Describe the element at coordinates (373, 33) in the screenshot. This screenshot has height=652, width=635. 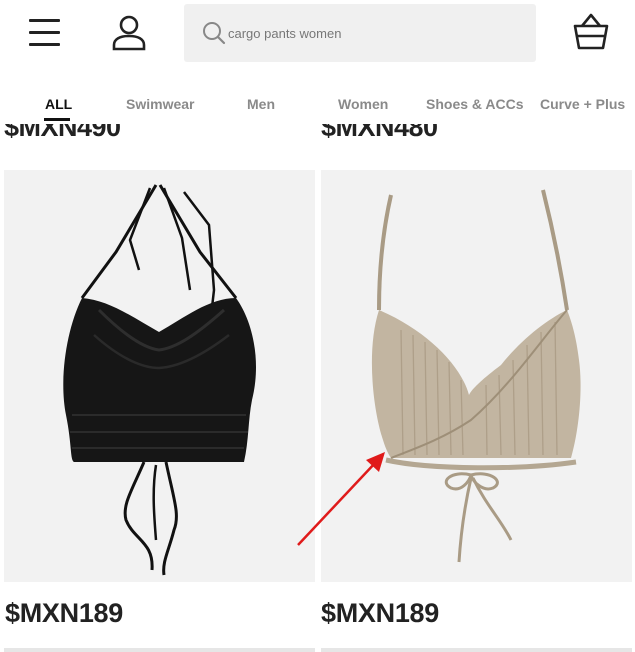
I see `search-input` at that location.